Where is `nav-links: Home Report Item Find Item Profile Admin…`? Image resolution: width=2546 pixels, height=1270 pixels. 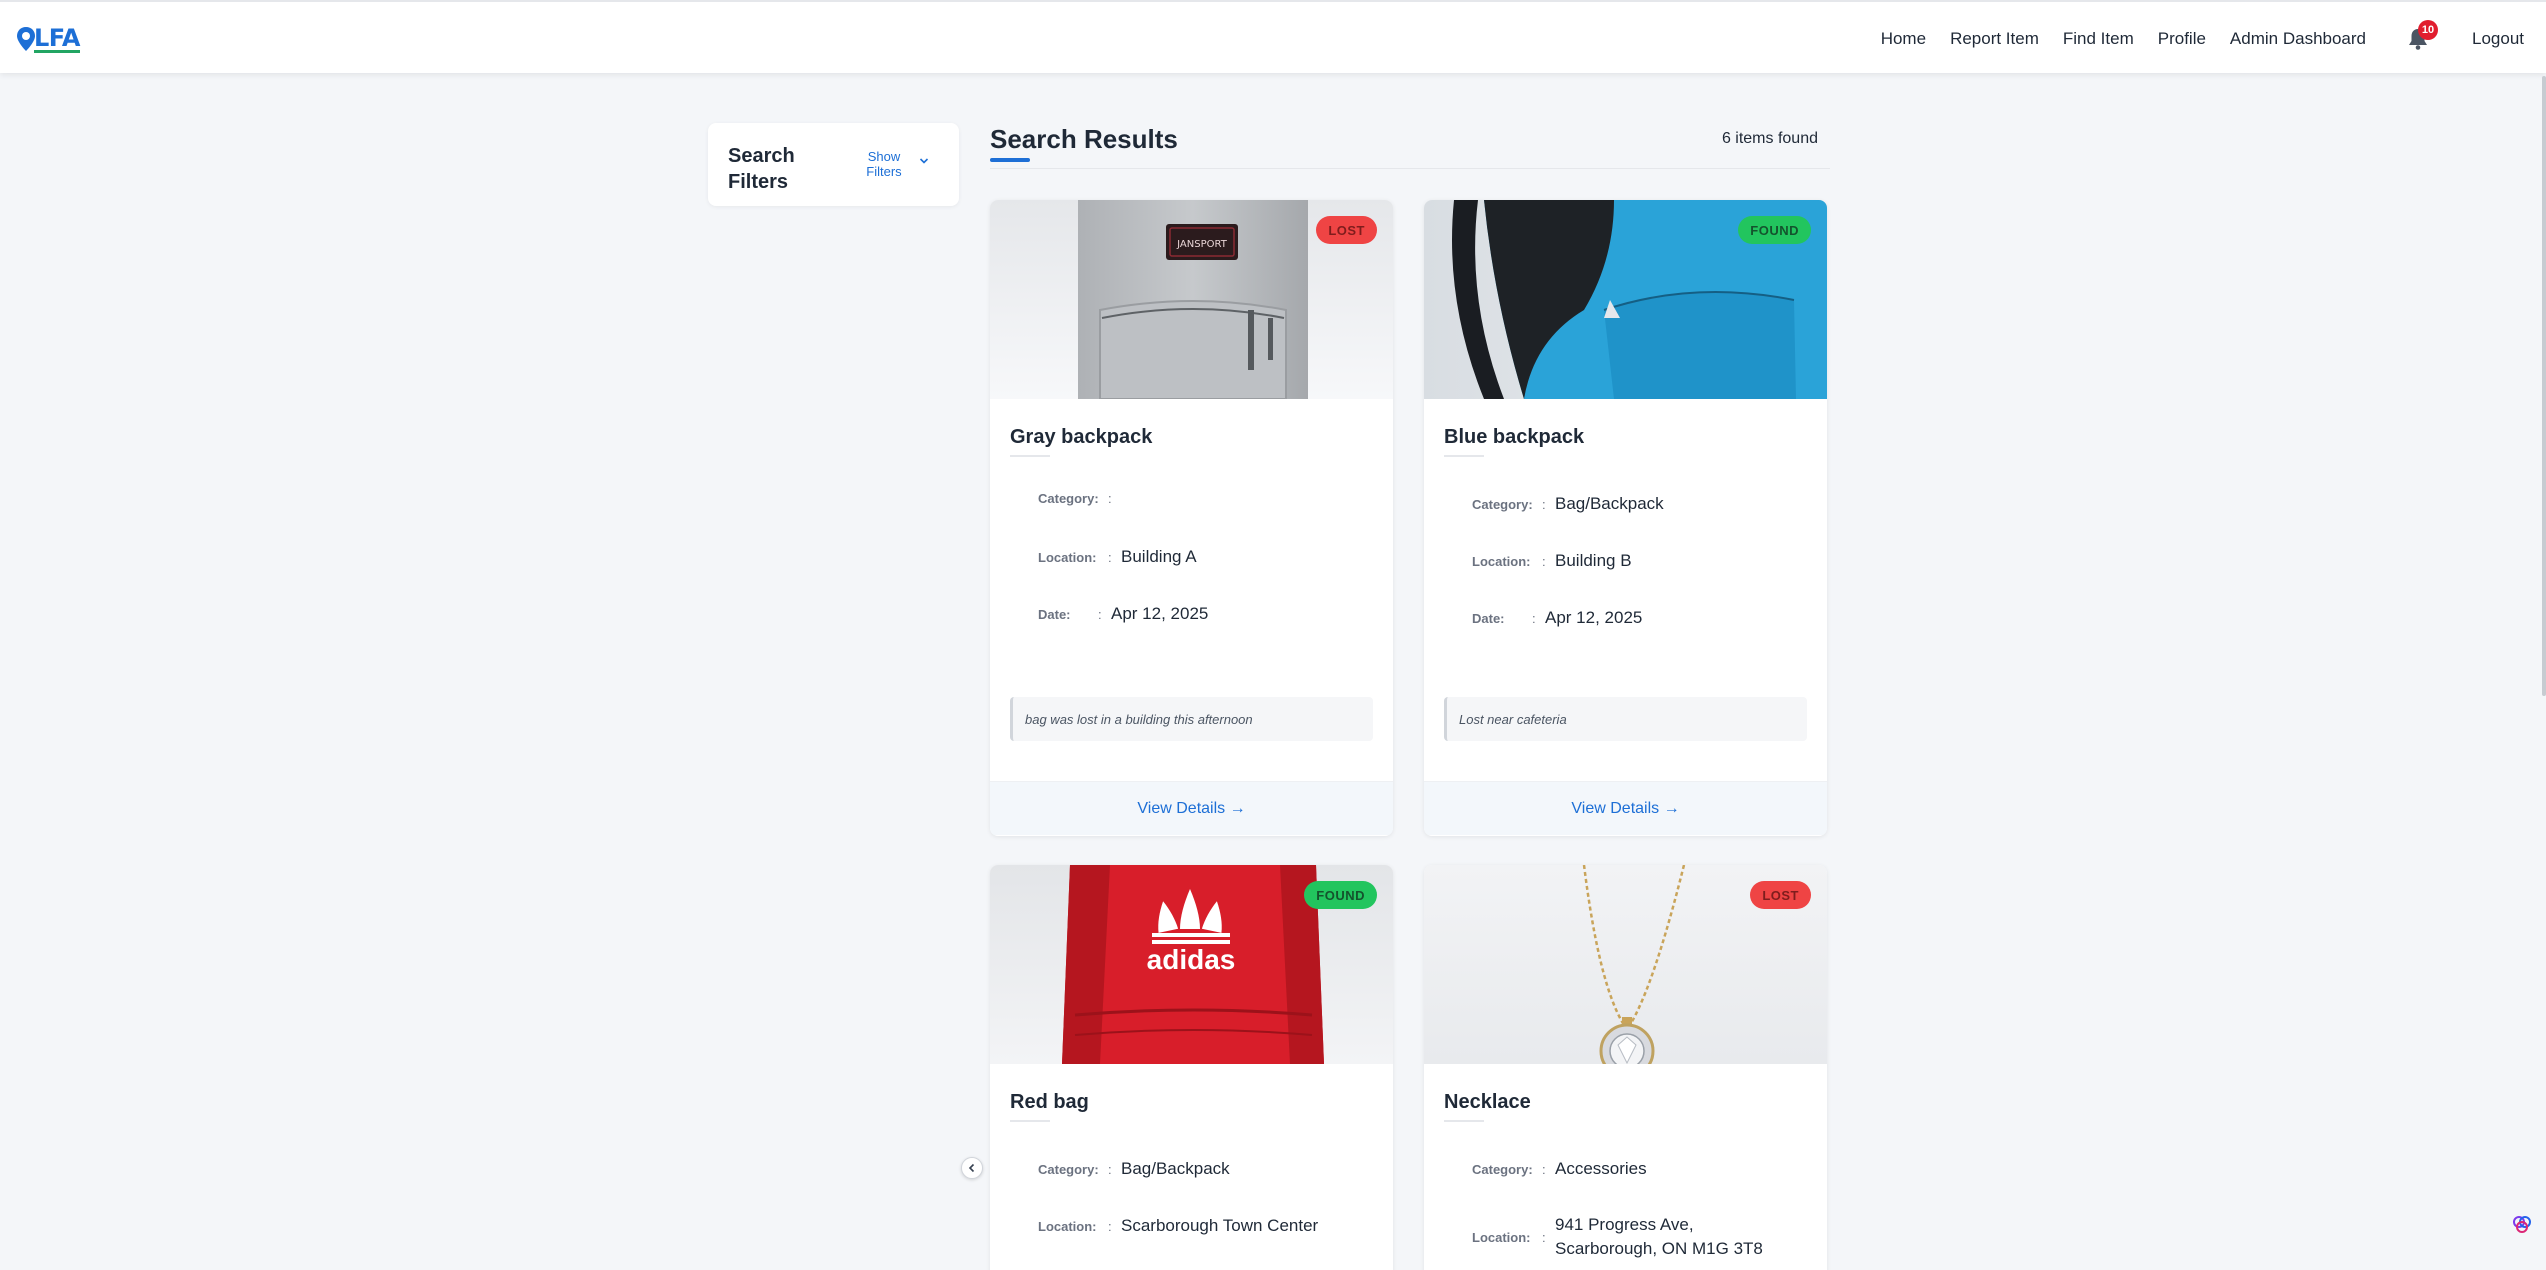
nav-links: Home Report Item Find Item Profile Admin… is located at coordinates (2201, 38).